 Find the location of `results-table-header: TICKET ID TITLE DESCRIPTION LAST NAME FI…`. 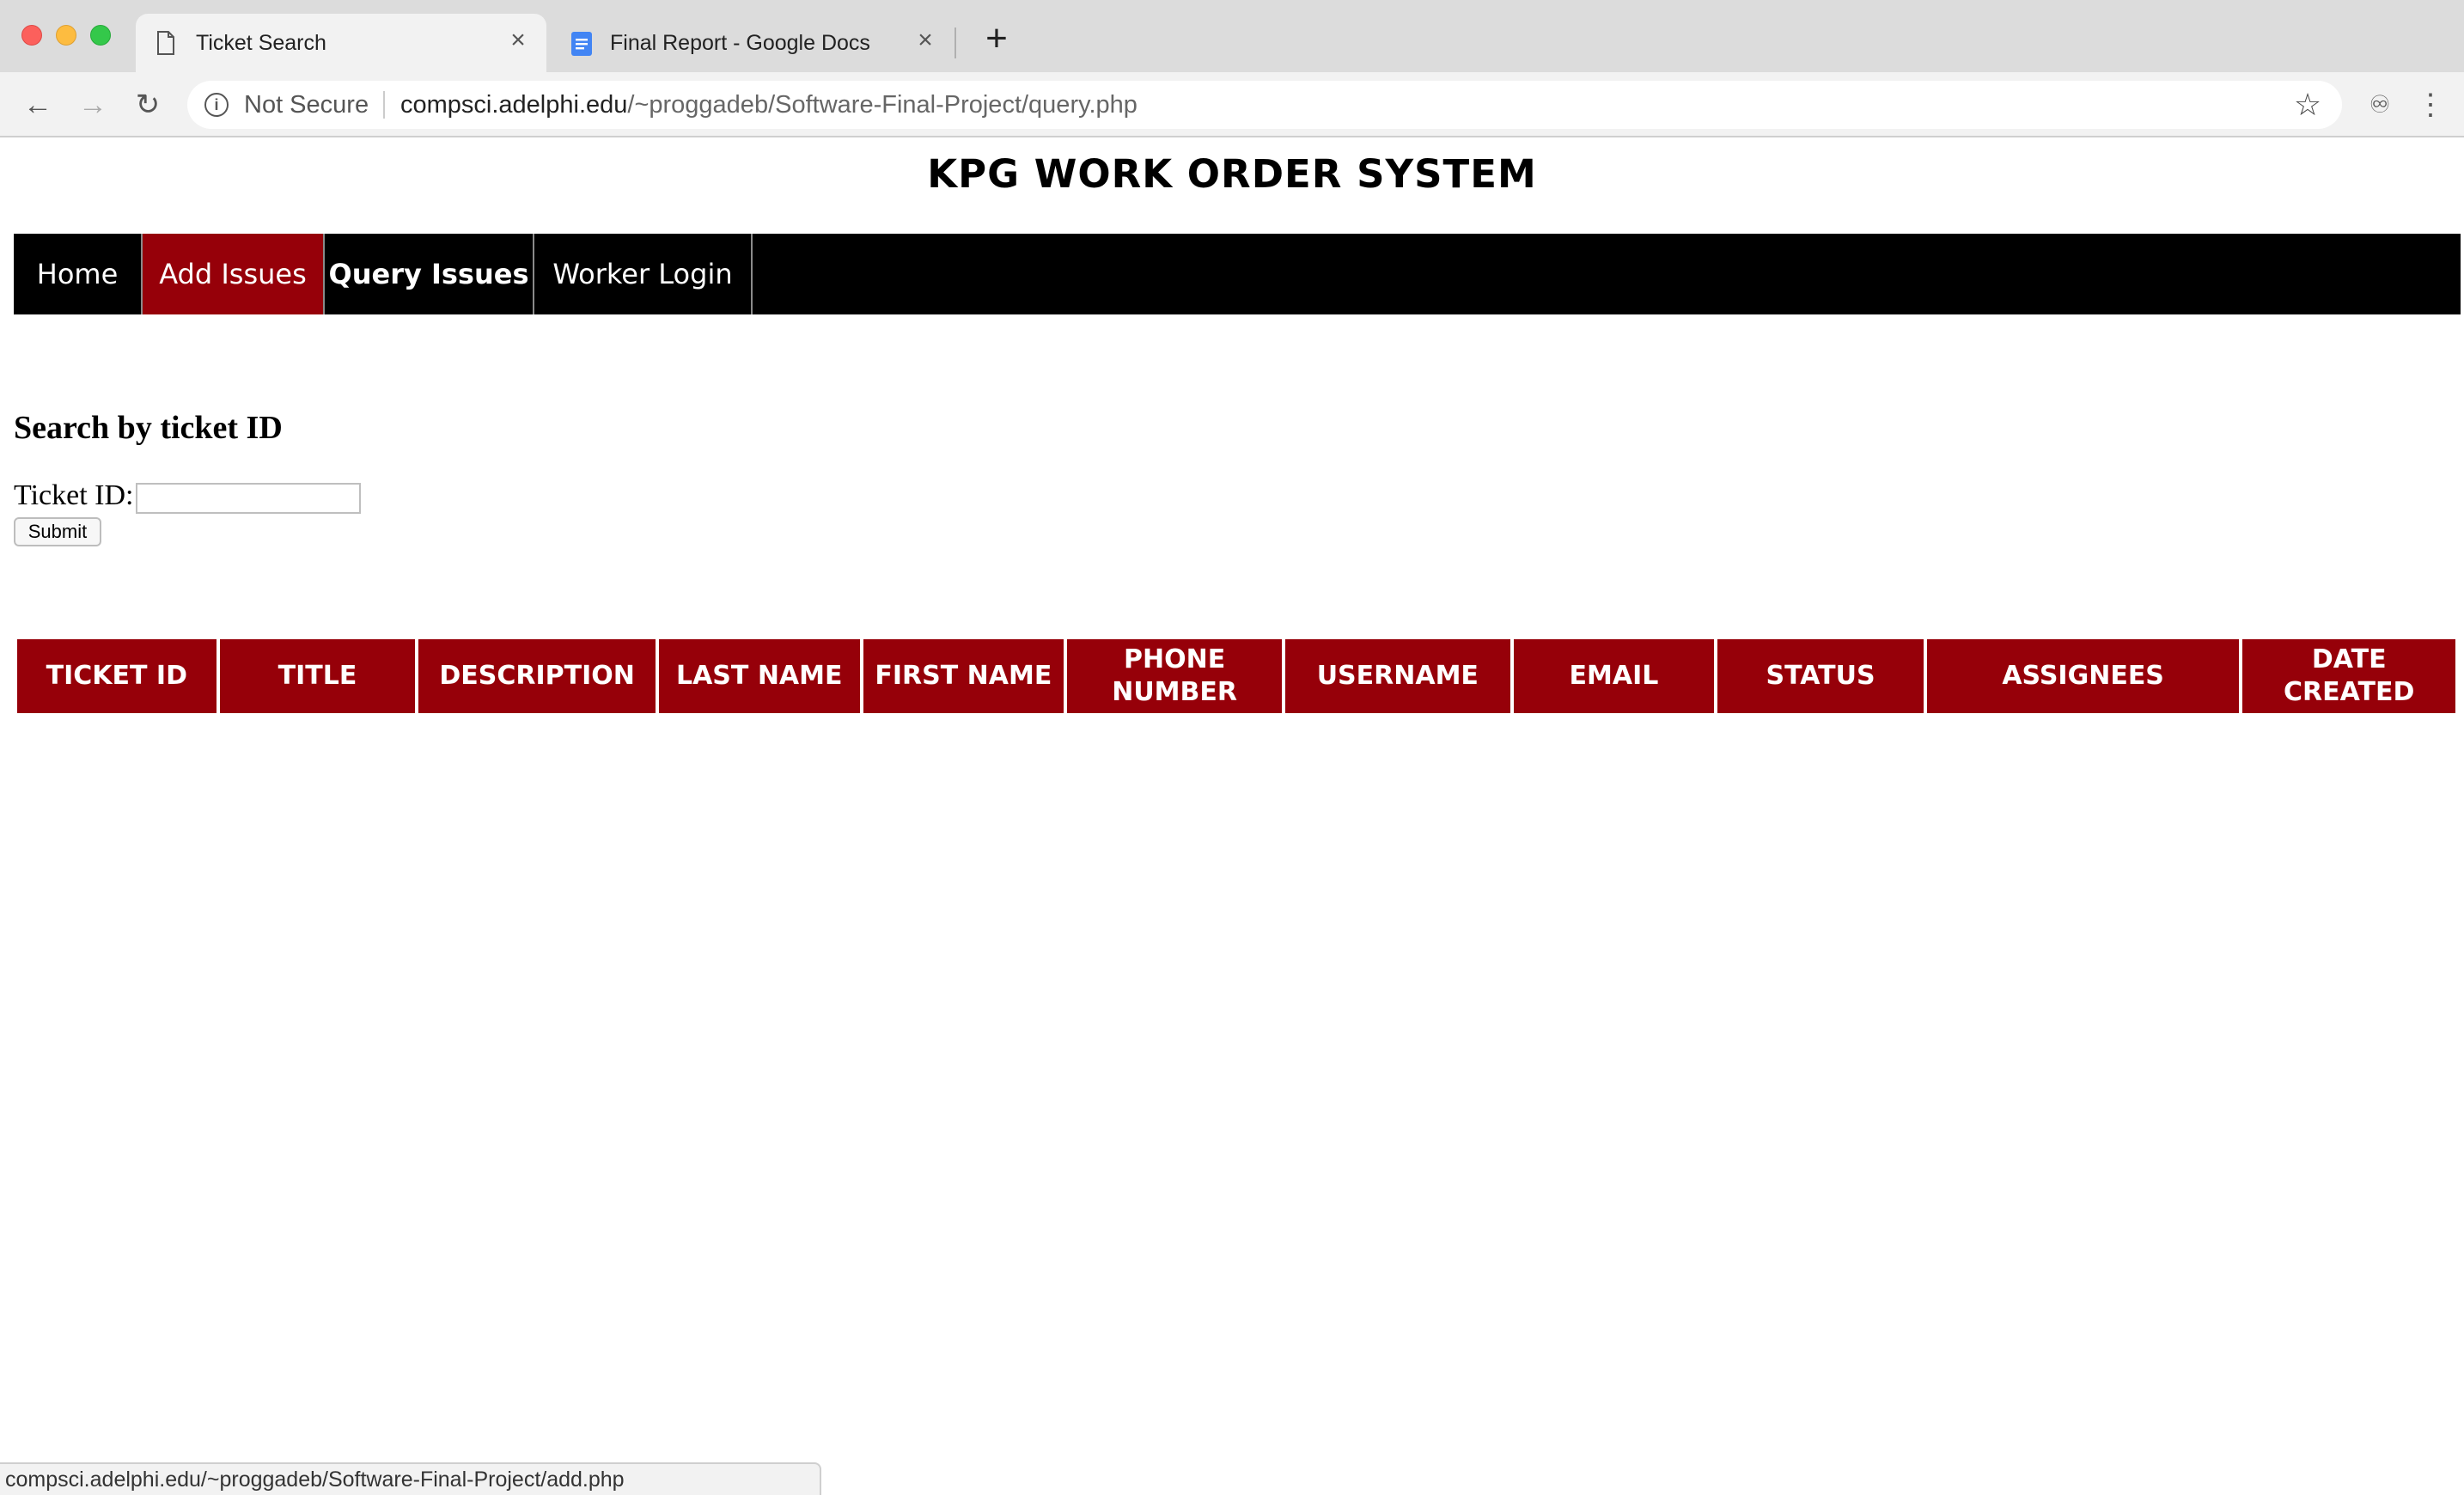

results-table-header: TICKET ID TITLE DESCRIPTION LAST NAME FI… is located at coordinates (1236, 676).